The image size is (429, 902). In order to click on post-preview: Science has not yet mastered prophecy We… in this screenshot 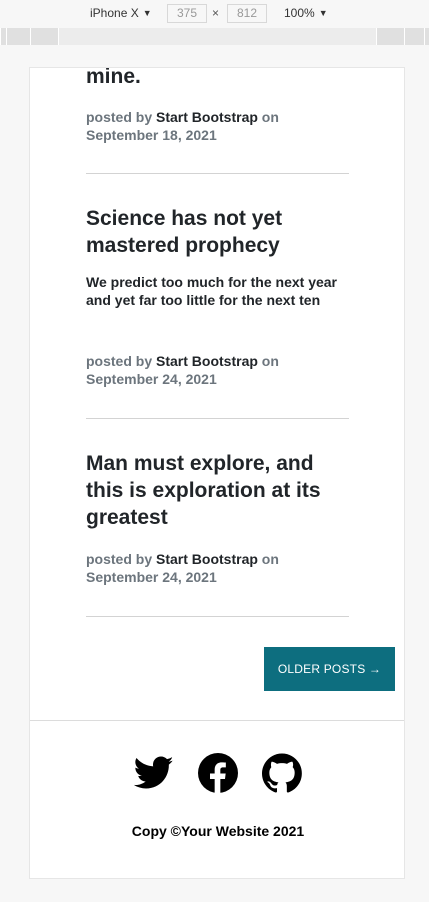, I will do `click(217, 257)`.